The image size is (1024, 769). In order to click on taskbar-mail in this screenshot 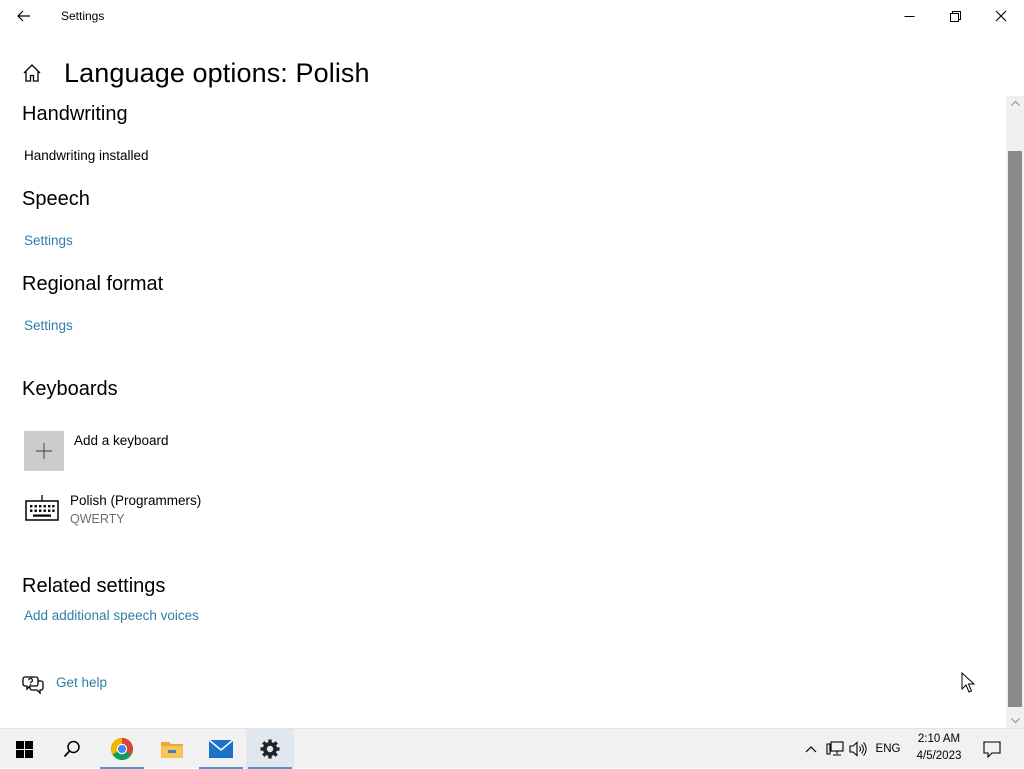, I will do `click(221, 749)`.